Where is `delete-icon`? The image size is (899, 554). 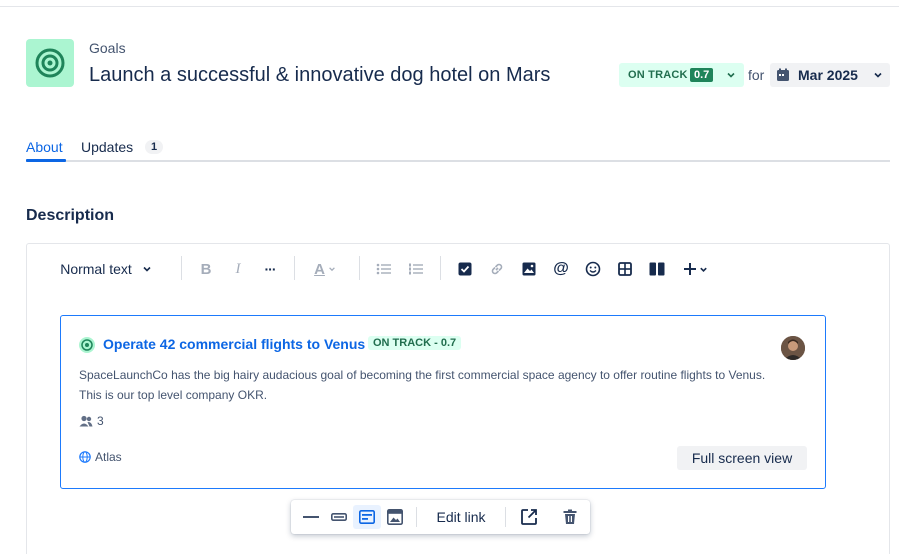
delete-icon is located at coordinates (570, 517).